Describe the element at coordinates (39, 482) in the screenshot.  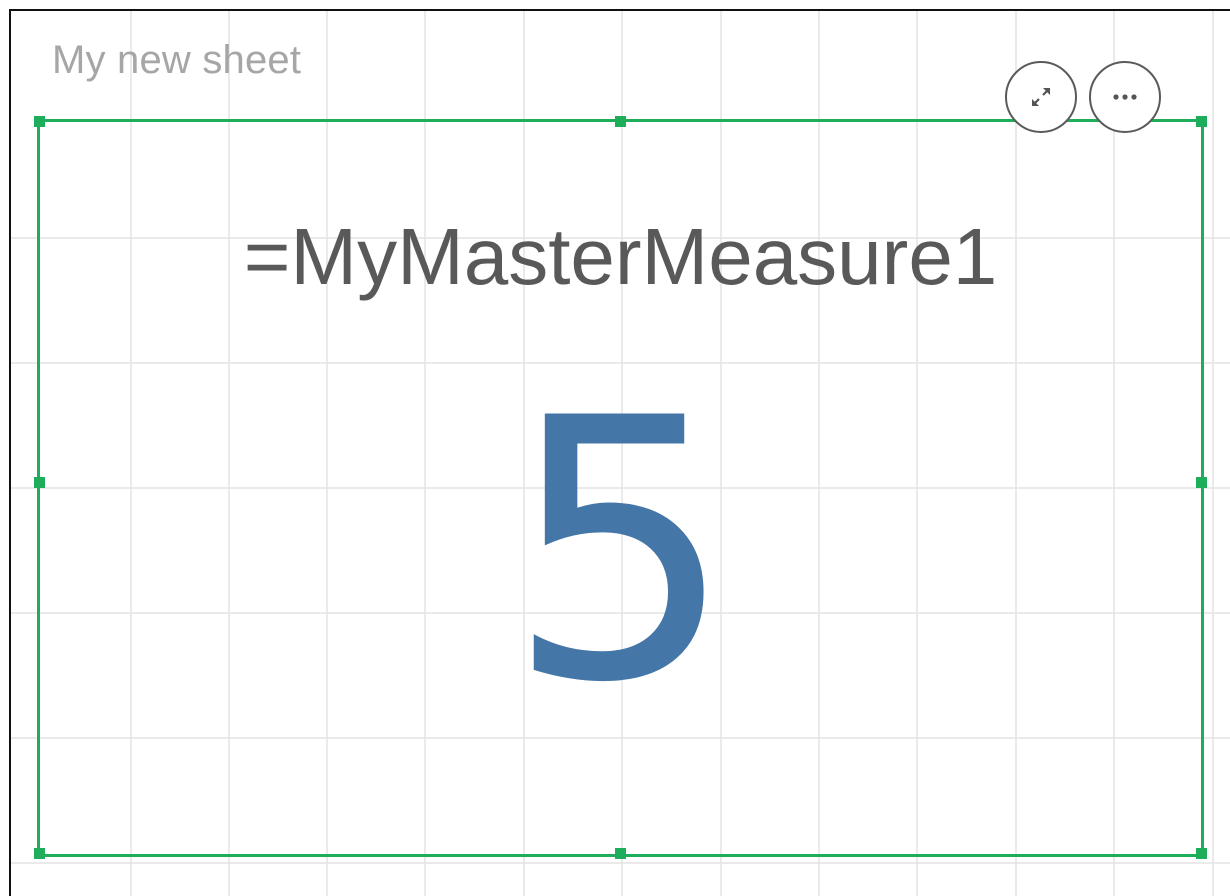
I see `resize-handle-middle-left` at that location.